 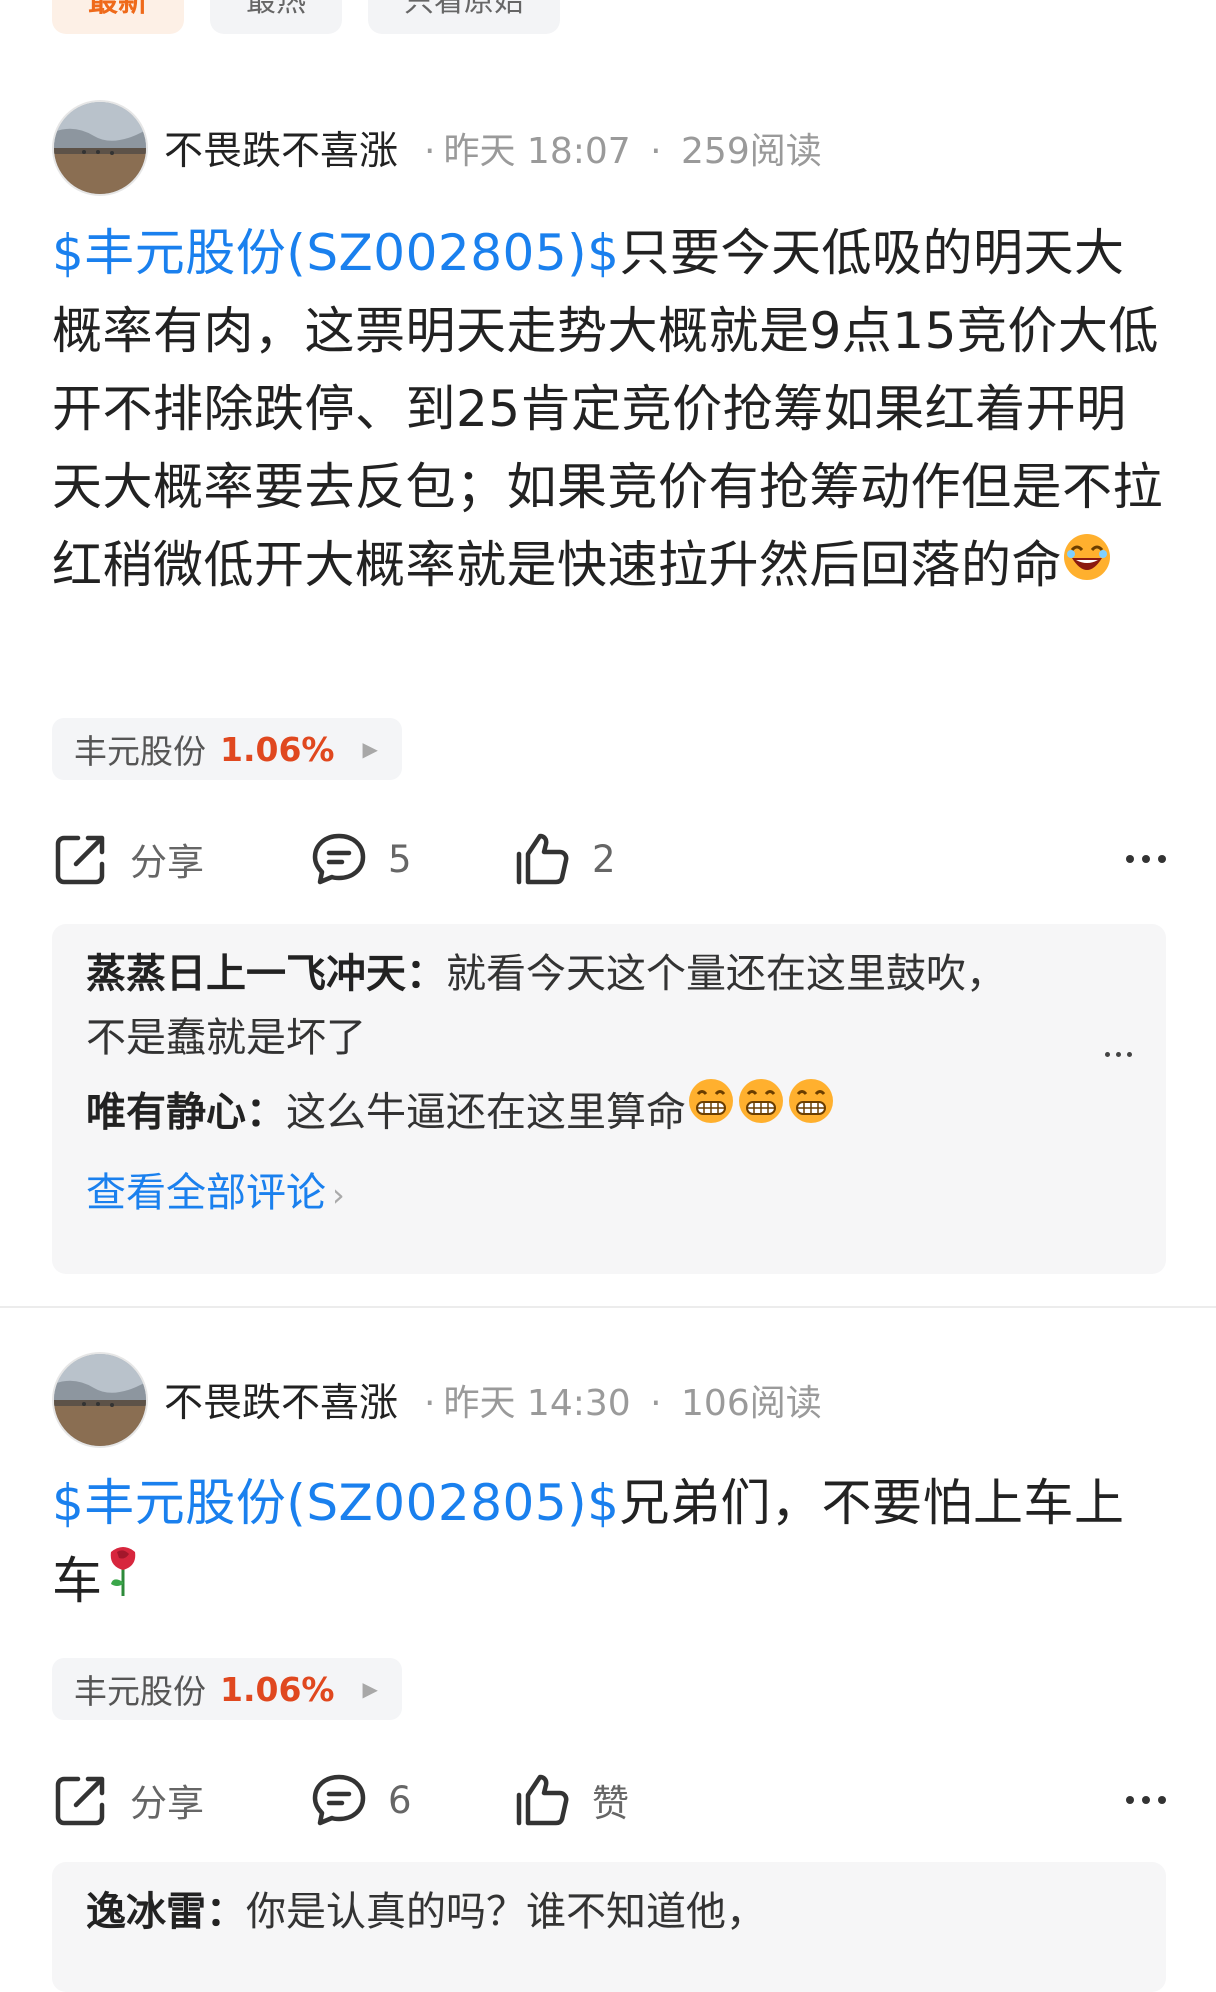 What do you see at coordinates (118, 17) in the screenshot?
I see `tab-latest: 最新` at bounding box center [118, 17].